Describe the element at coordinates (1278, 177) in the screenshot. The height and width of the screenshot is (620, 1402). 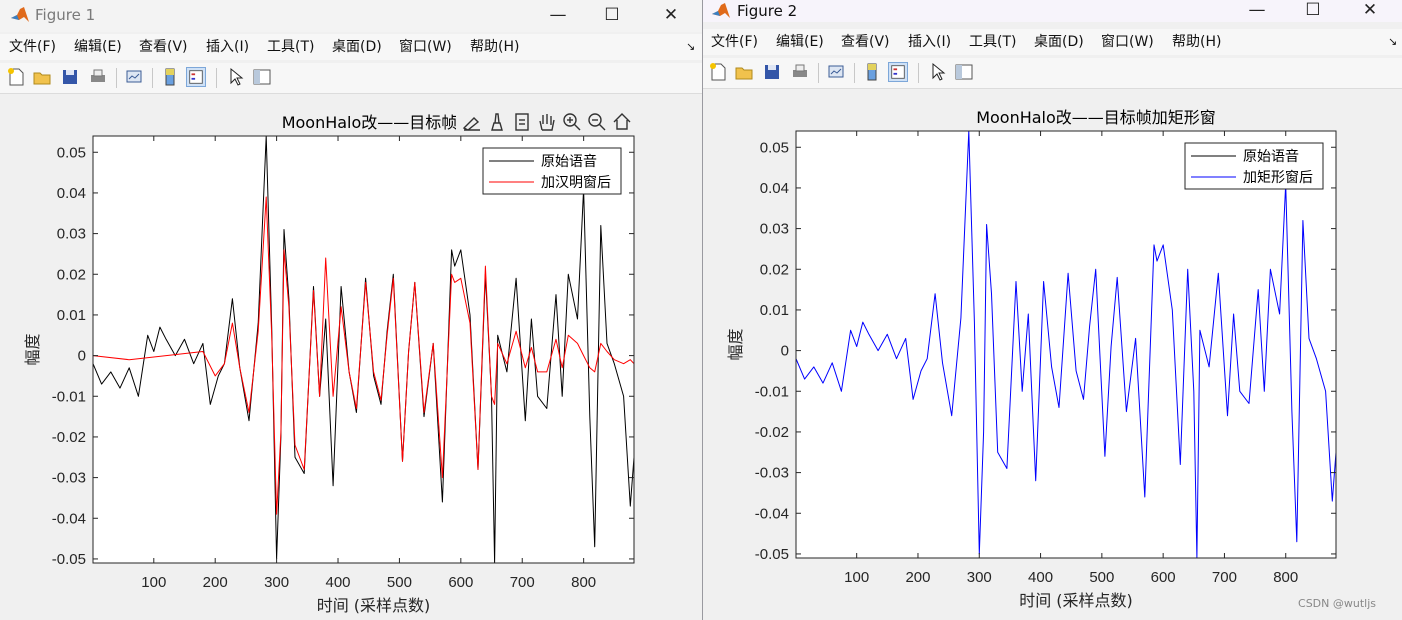
I see `legend-label: 加矩形窗后` at that location.